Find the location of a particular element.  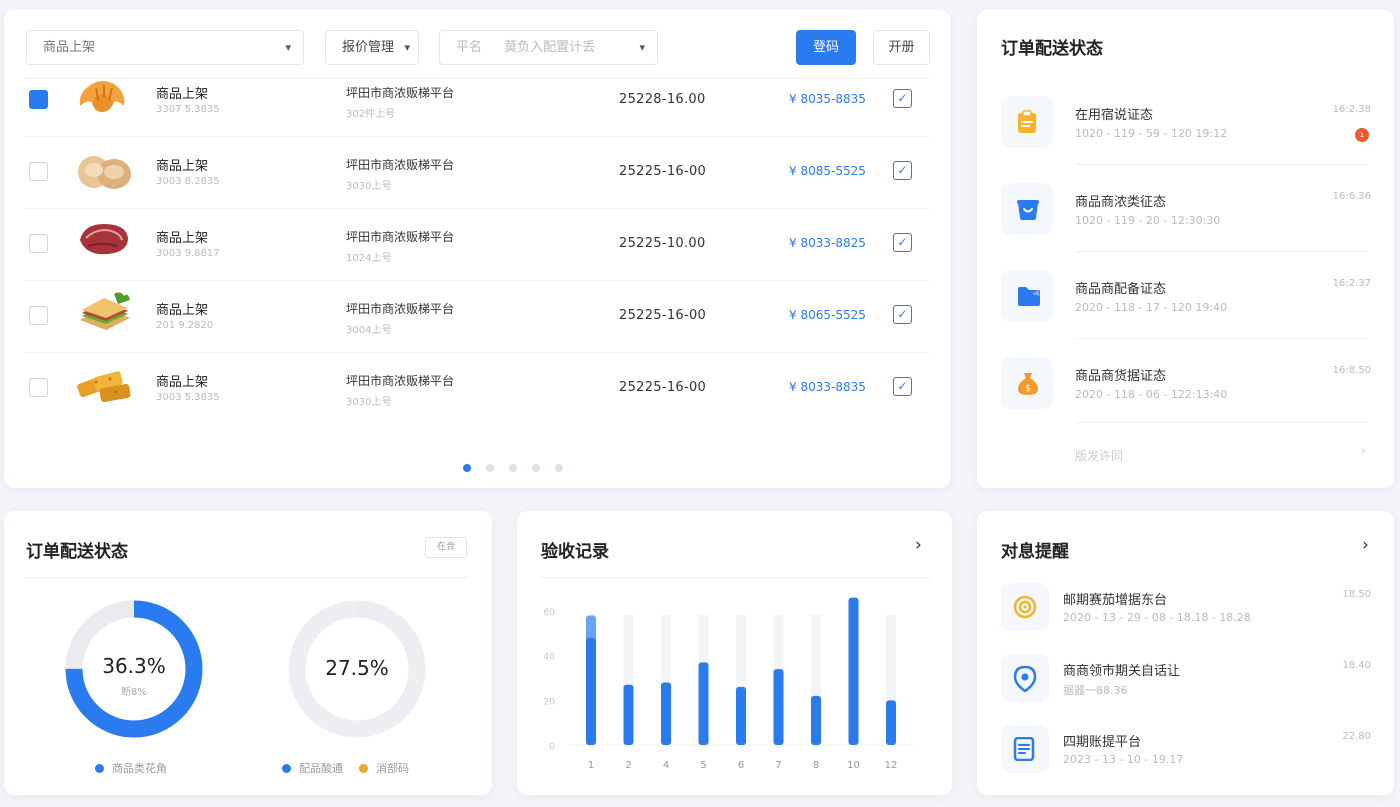

status-name: 商品商货据证态 is located at coordinates (1121, 376).